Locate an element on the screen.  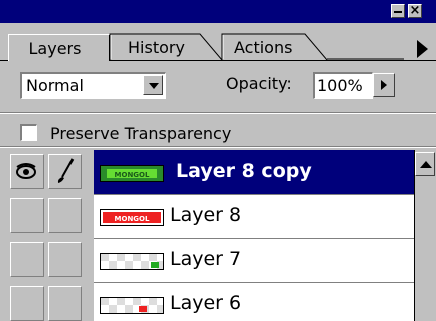
eye-icon is located at coordinates (26, 171).